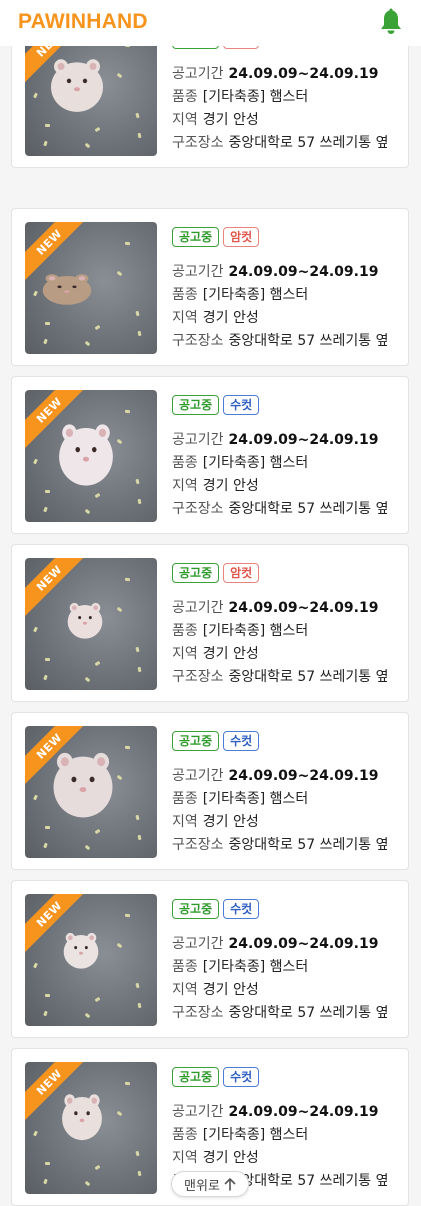  I want to click on scroll-to-top-button: 맨위로, so click(210, 1184).